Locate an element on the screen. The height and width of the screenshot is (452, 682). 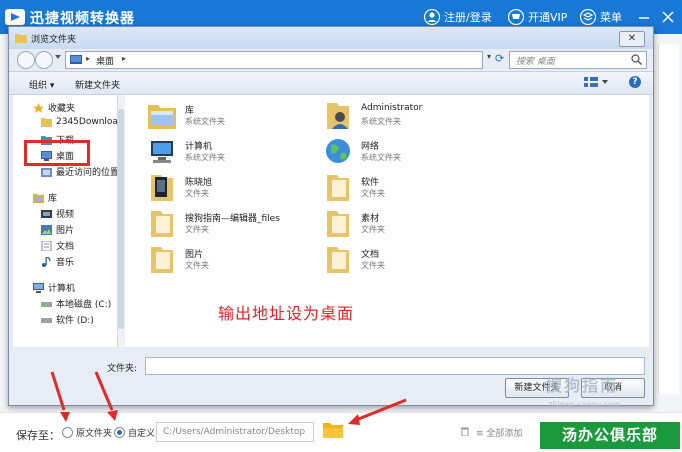
folder-item-library: 库 系统文件夹 is located at coordinates (232, 116).